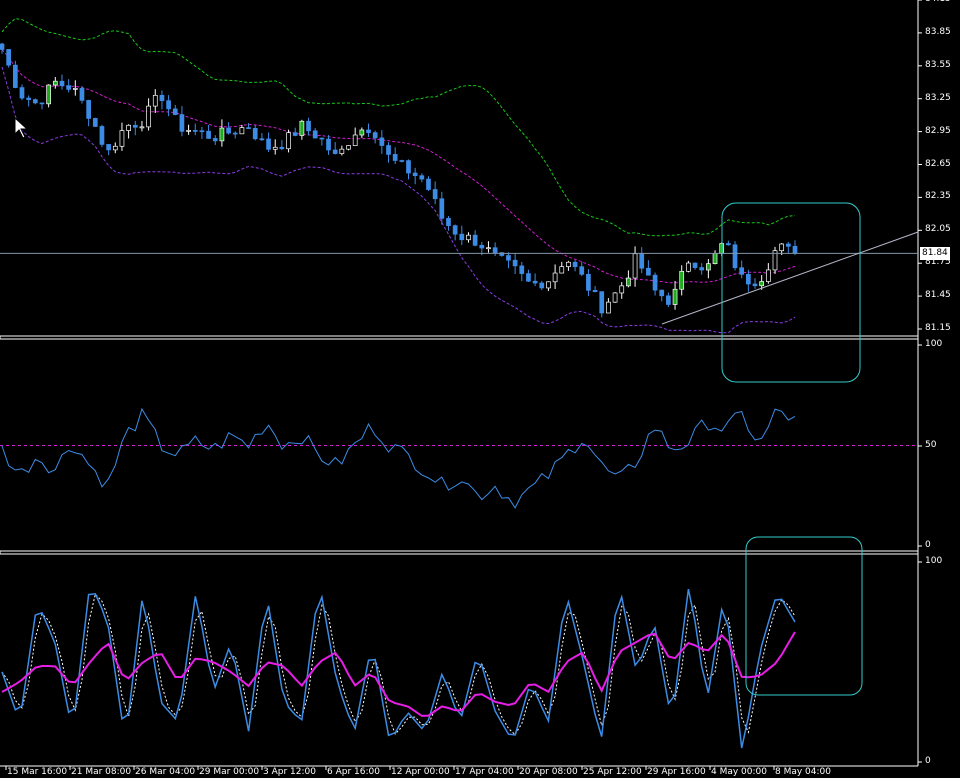  I want to click on time-axis-label: 25 Apr 12:00, so click(612, 772).